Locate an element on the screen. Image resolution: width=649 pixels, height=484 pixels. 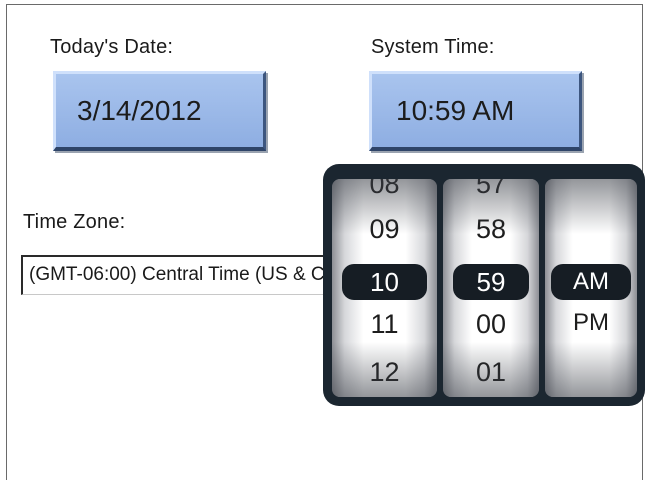
system-time-label: System Time: is located at coordinates (433, 47).